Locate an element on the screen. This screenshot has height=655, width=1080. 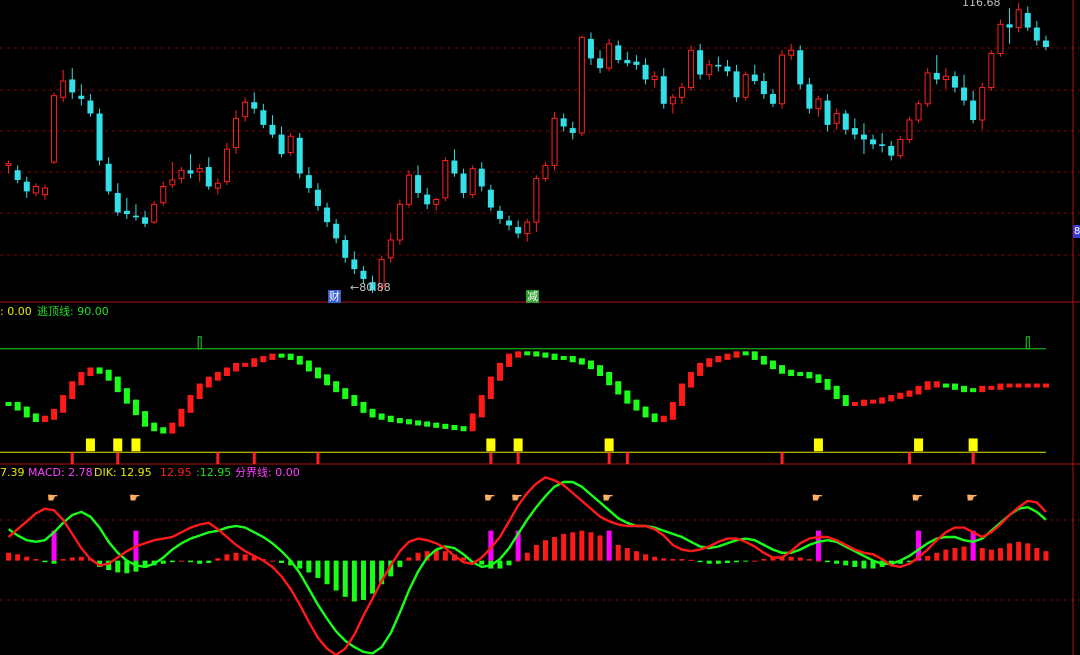
signal-magenta-marker is located at coordinates (973, 545).